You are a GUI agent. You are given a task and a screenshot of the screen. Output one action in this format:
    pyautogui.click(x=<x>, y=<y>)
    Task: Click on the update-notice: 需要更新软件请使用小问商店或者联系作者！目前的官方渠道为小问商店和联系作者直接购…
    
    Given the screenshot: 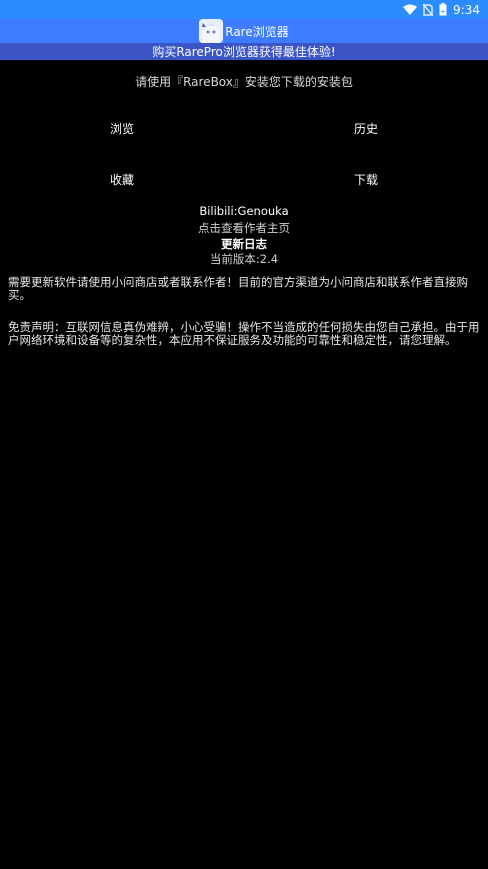 What is the action you would take?
    pyautogui.click(x=238, y=288)
    